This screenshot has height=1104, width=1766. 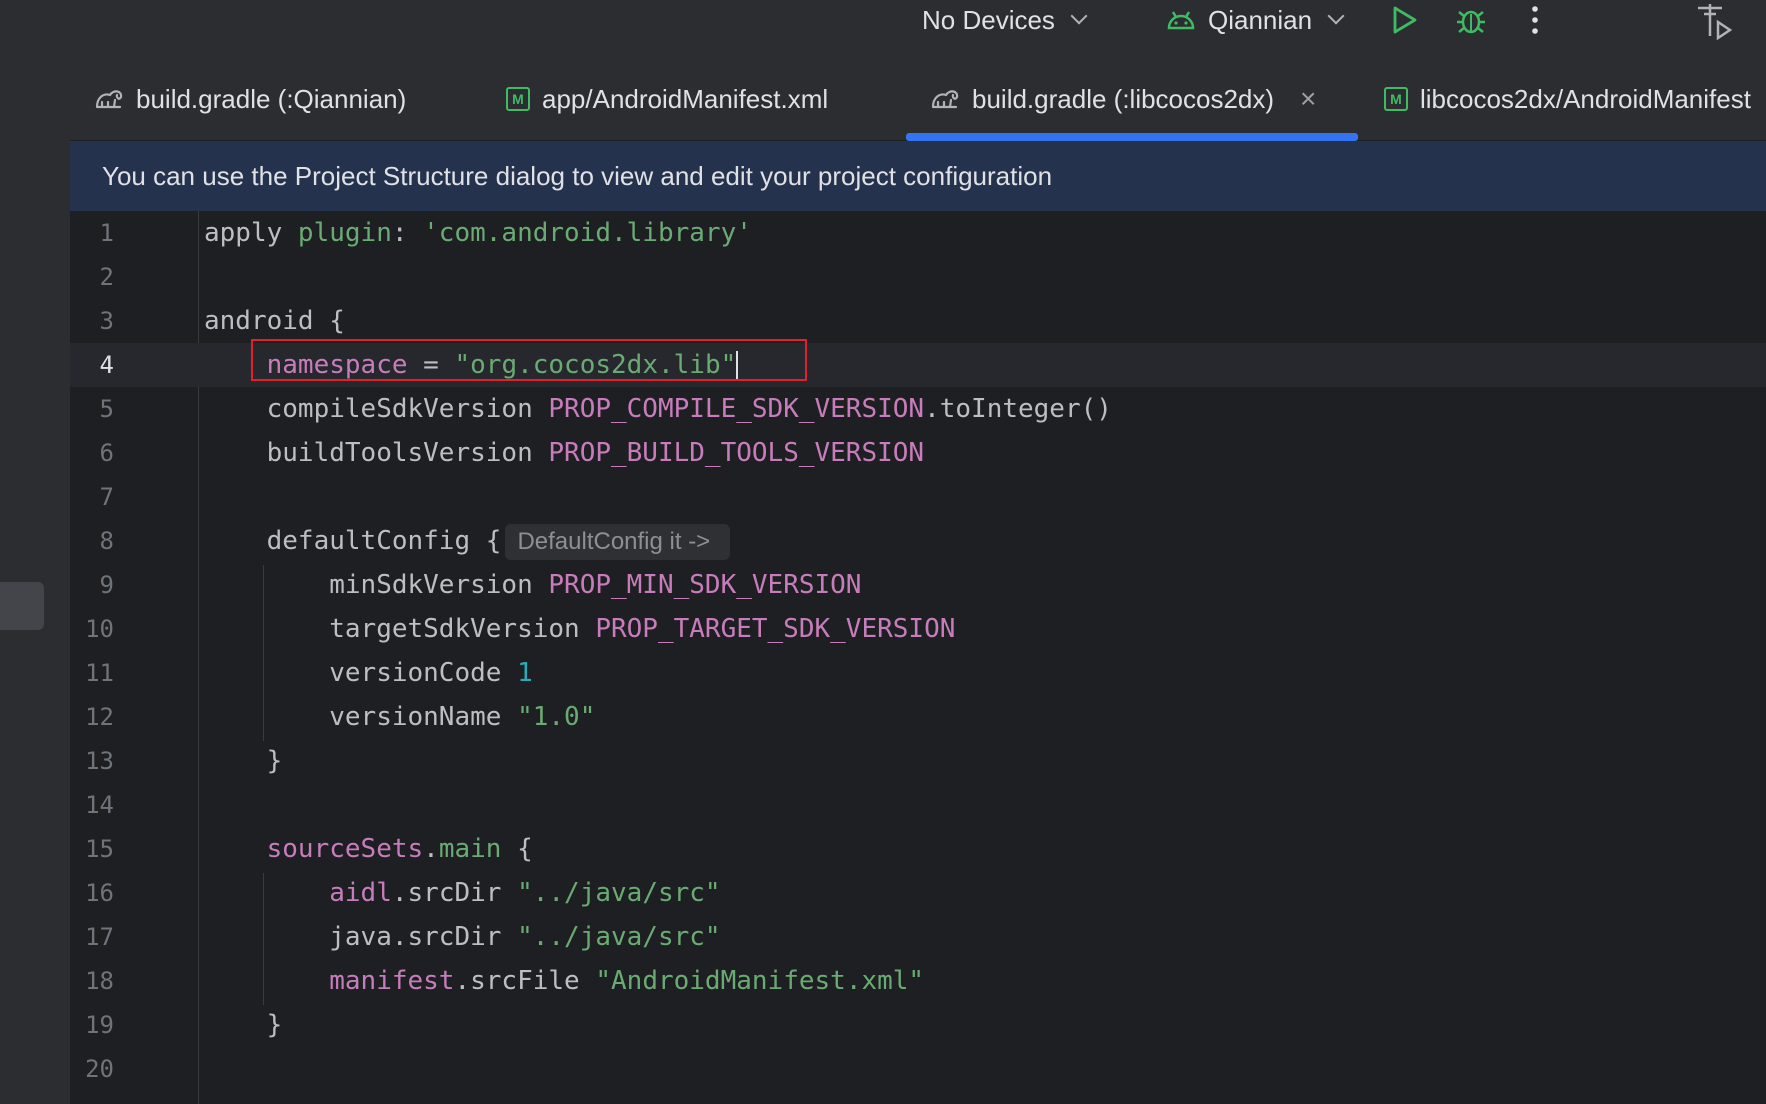 I want to click on tab-build-gradle-qiannian: build.gradle (:Qiannian), so click(x=250, y=99).